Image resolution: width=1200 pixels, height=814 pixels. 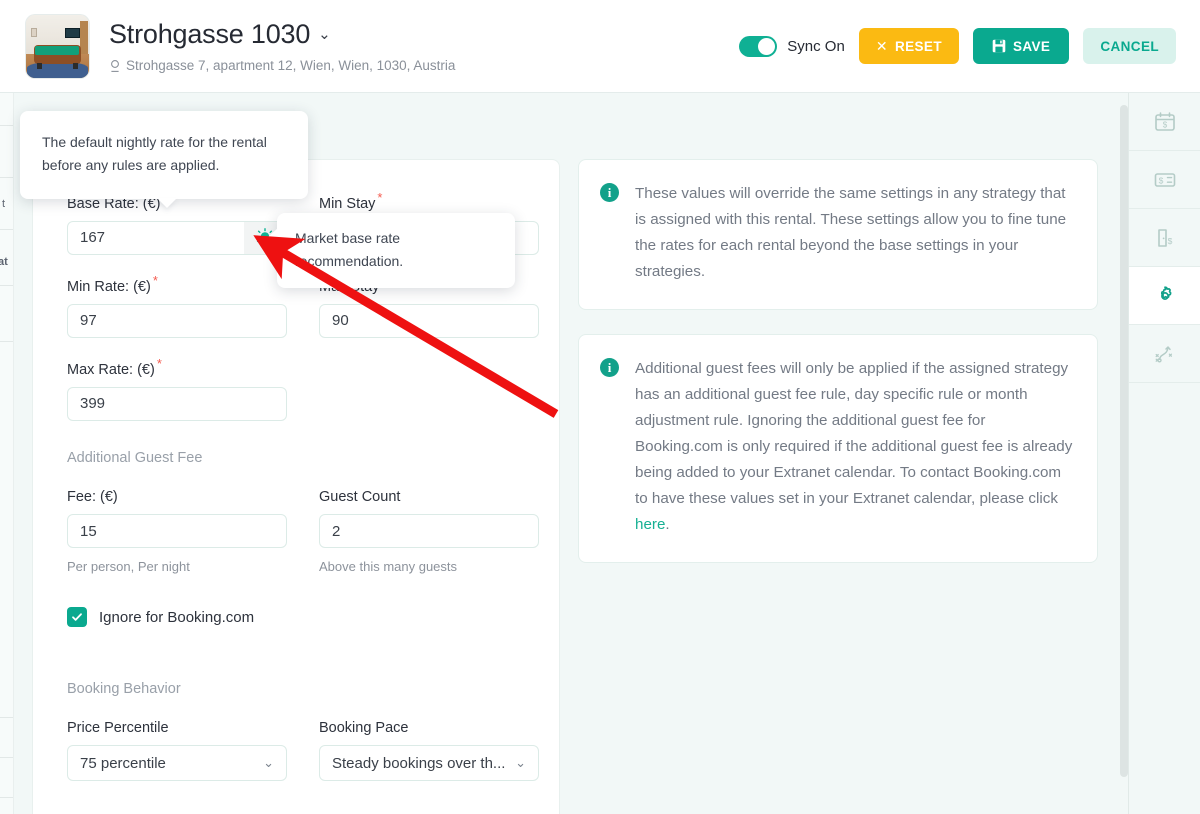 What do you see at coordinates (364, 728) in the screenshot?
I see `booking-pace-label: Booking Pace` at bounding box center [364, 728].